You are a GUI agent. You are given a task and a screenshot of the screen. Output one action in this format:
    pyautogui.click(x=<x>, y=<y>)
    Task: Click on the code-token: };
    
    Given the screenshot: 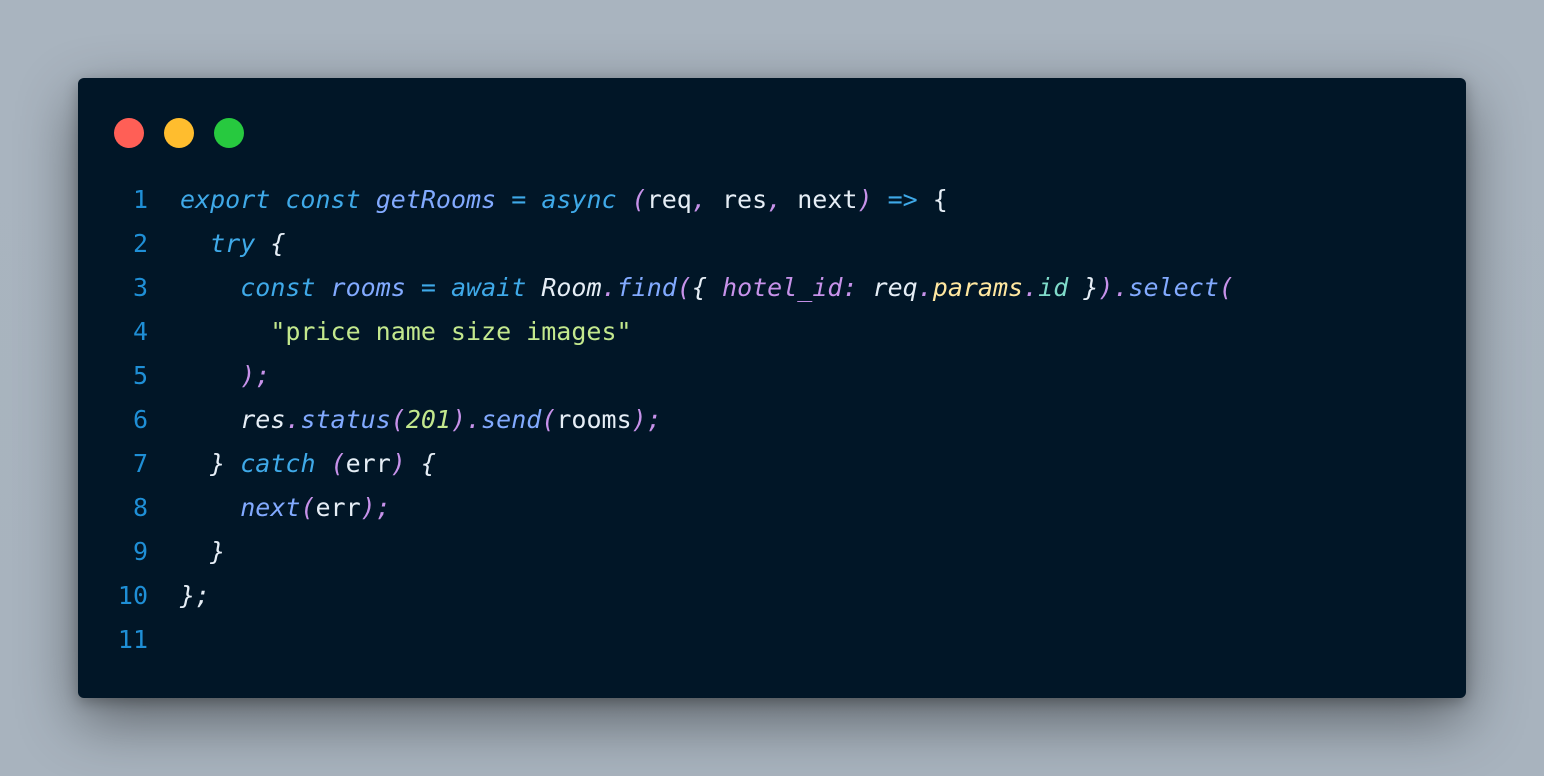 What is the action you would take?
    pyautogui.click(x=195, y=595)
    